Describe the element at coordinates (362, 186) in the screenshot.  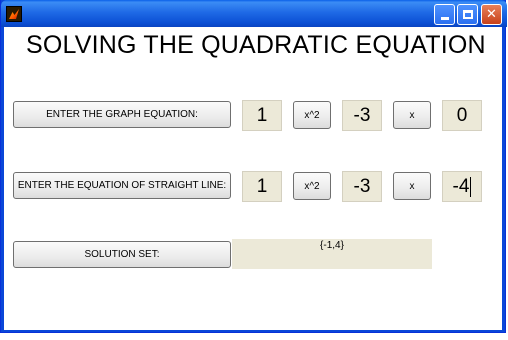
I see `line-coef-b-field: -3` at that location.